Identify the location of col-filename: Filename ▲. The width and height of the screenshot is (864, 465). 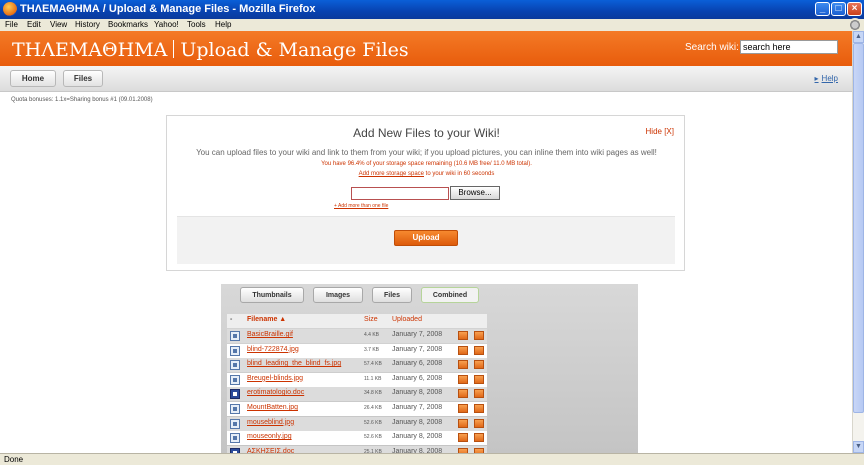
(266, 319).